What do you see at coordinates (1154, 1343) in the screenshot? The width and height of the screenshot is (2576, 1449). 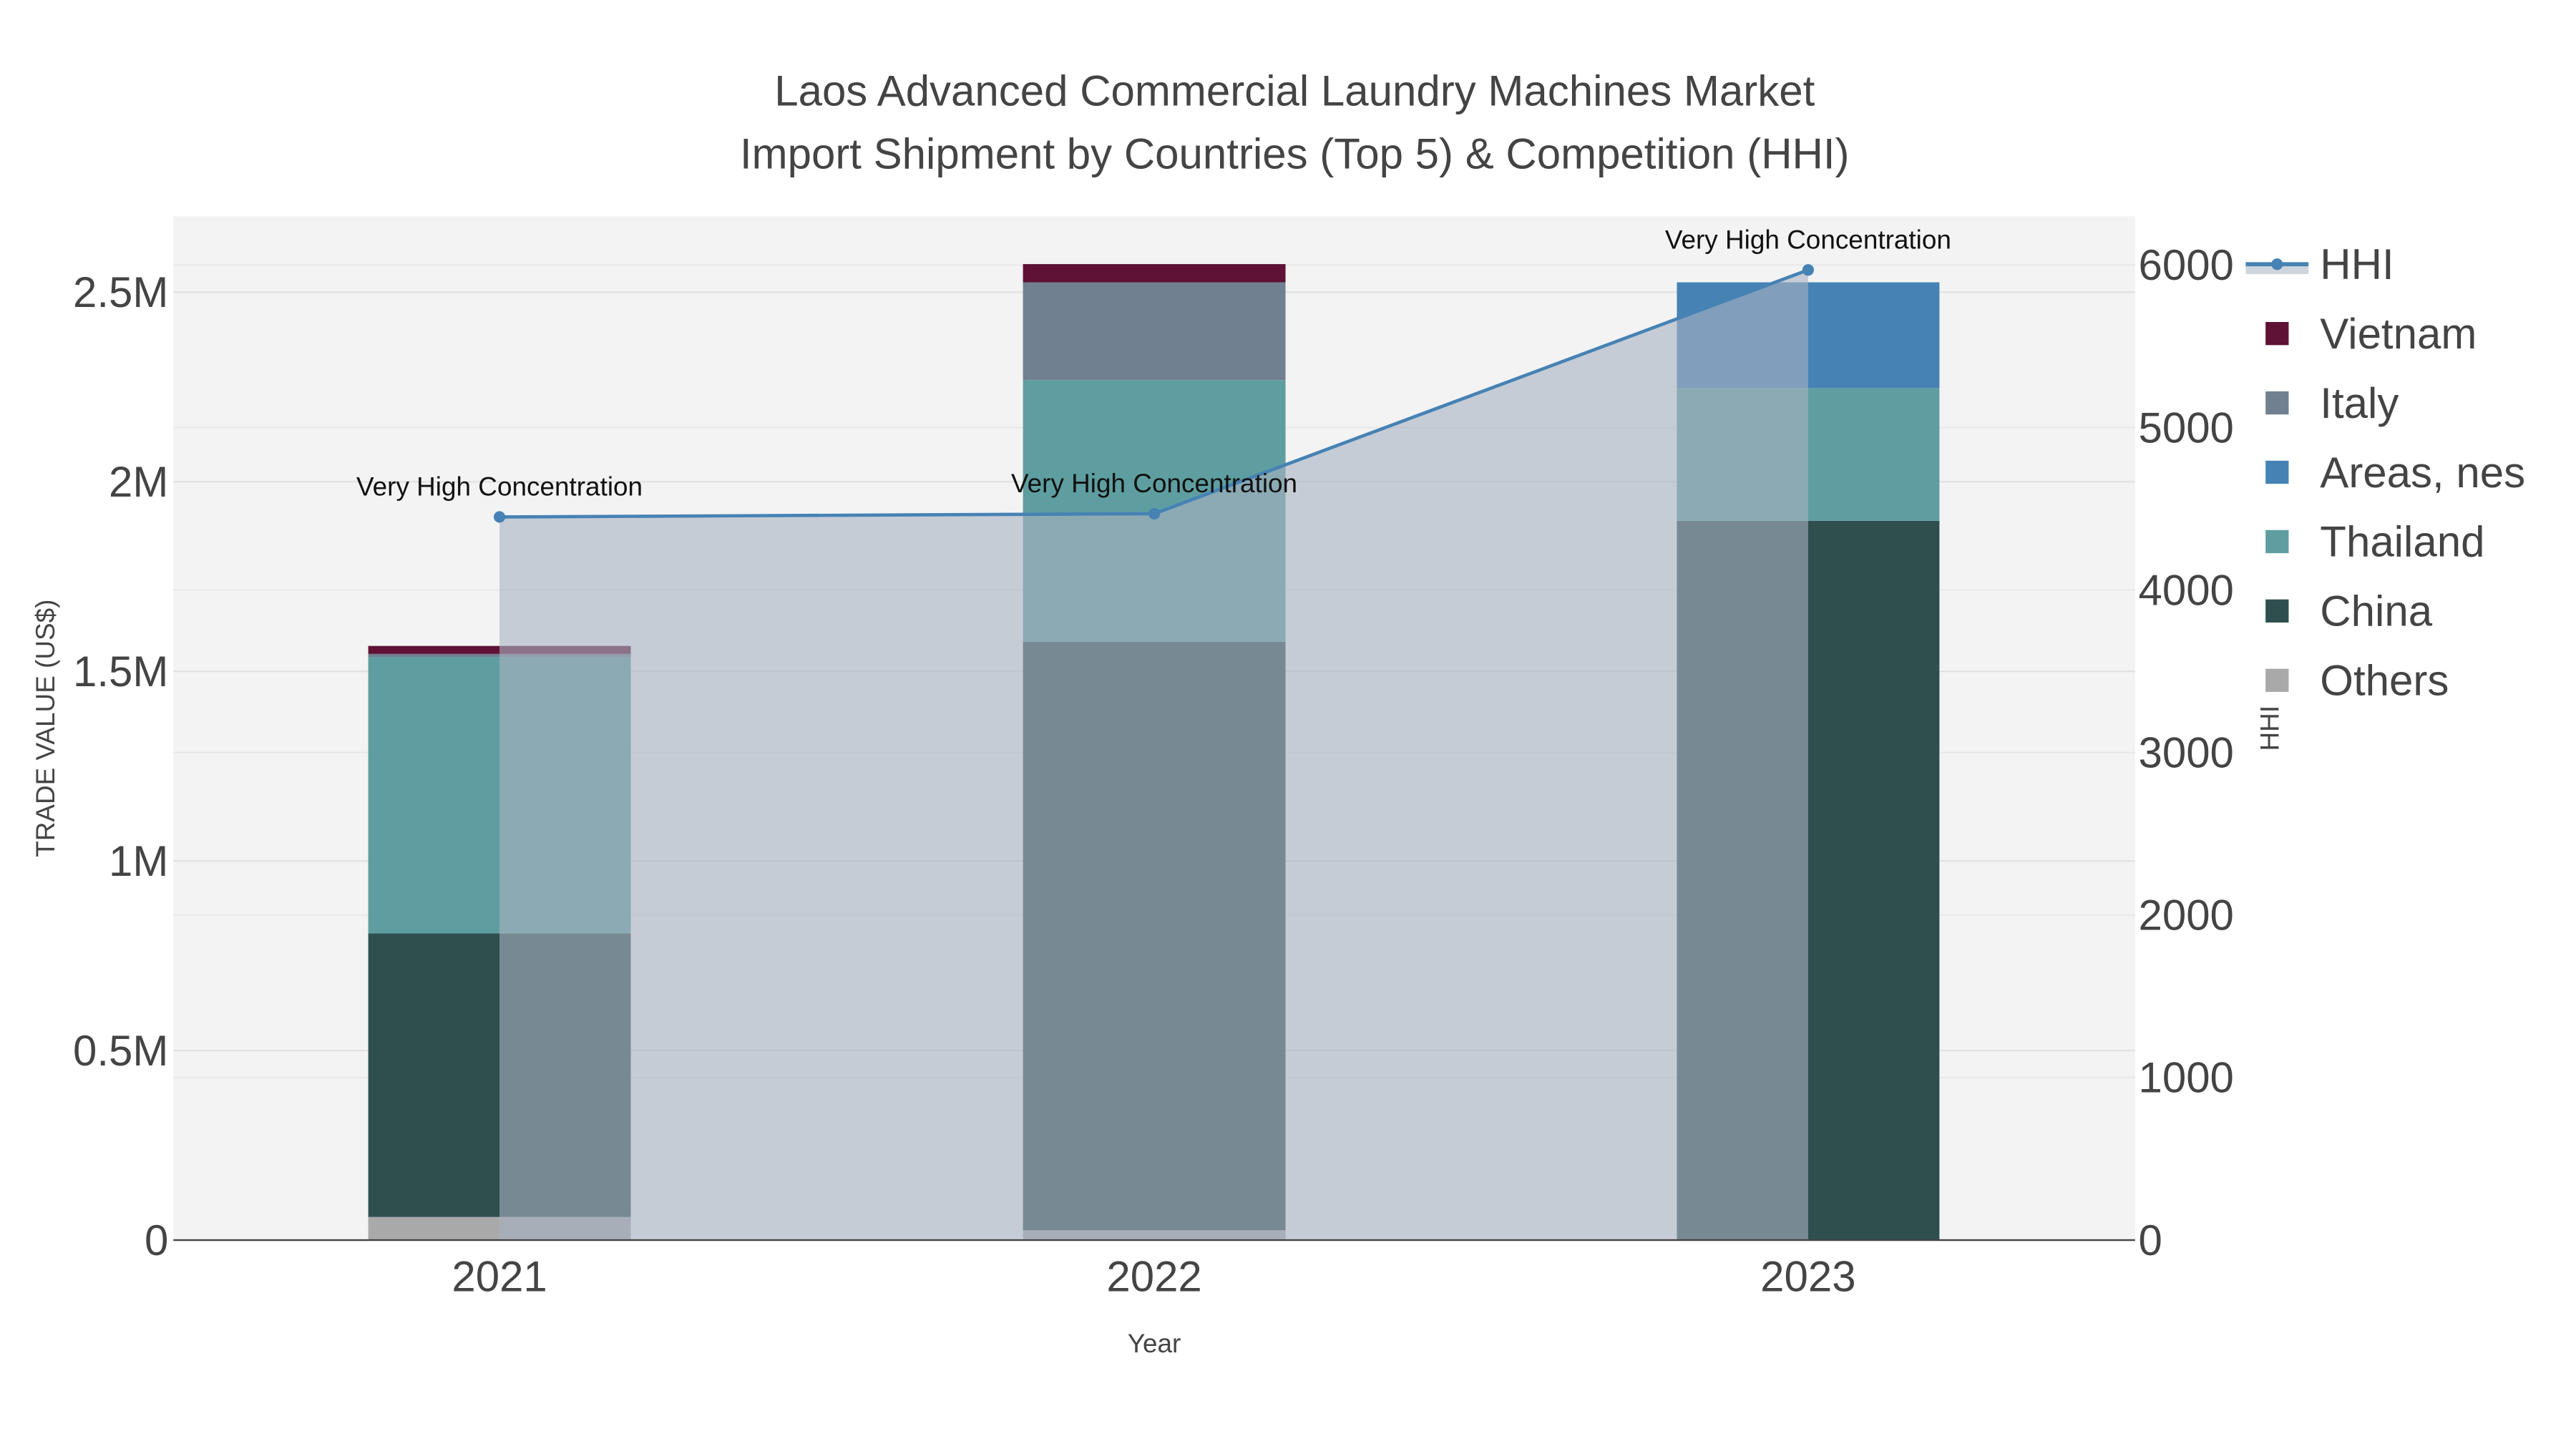 I see `x-axis-title: Year` at bounding box center [1154, 1343].